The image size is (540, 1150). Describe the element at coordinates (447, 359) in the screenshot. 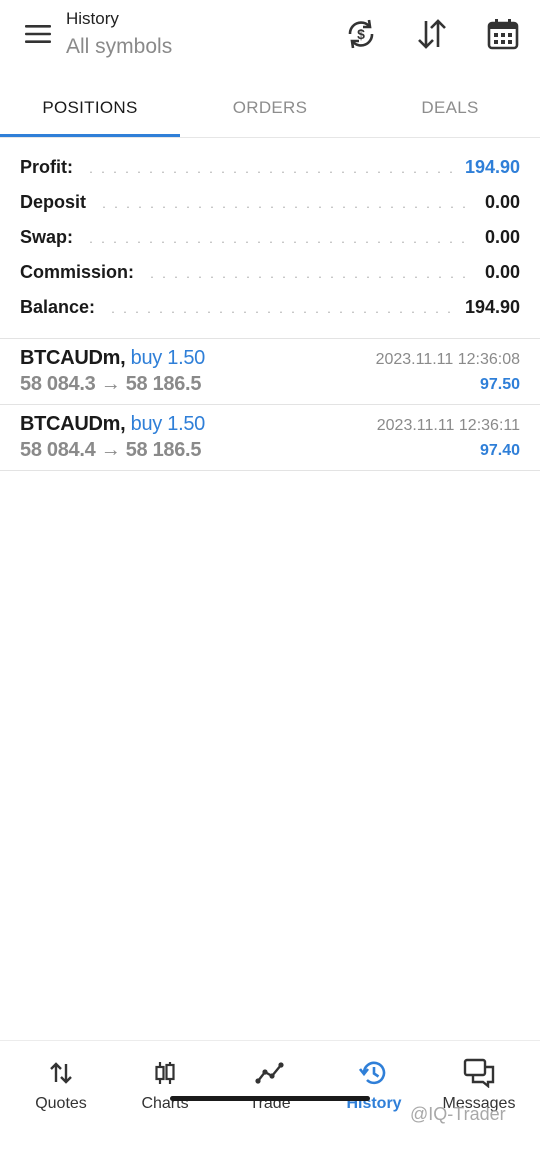

I see `trade-time: 2023.11.11 12:36:08` at that location.